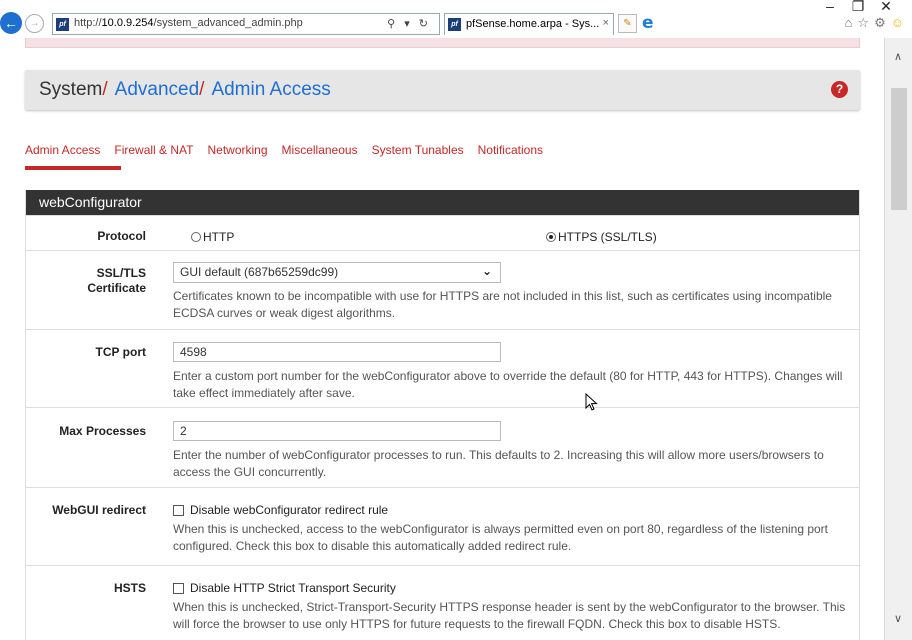 The height and width of the screenshot is (640, 912). I want to click on webgui-redirect-label: WebGUI redirect, so click(99, 510).